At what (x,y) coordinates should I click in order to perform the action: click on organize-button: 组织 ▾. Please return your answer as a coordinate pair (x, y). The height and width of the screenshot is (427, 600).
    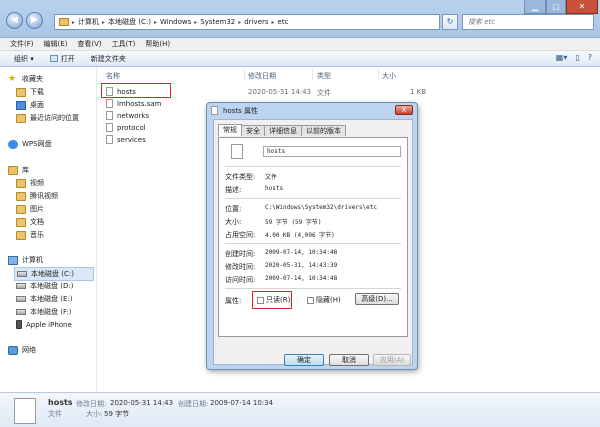
    Looking at the image, I should click on (24, 59).